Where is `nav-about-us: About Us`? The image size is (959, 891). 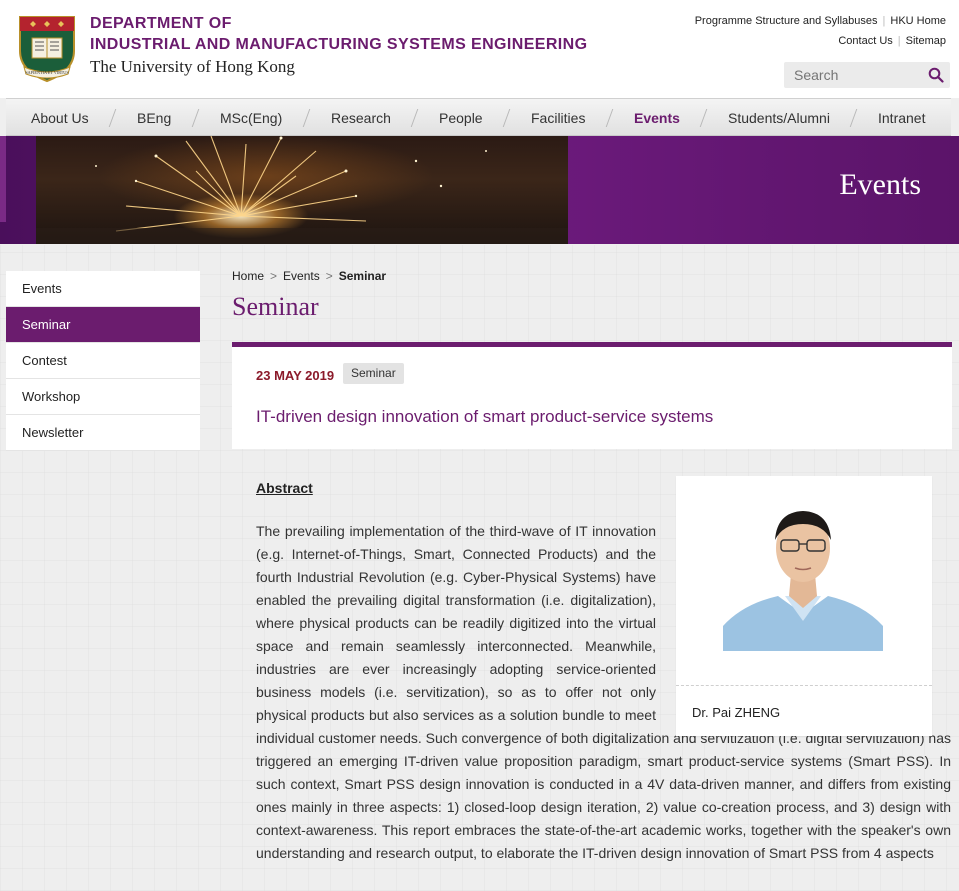 nav-about-us: About Us is located at coordinates (60, 118).